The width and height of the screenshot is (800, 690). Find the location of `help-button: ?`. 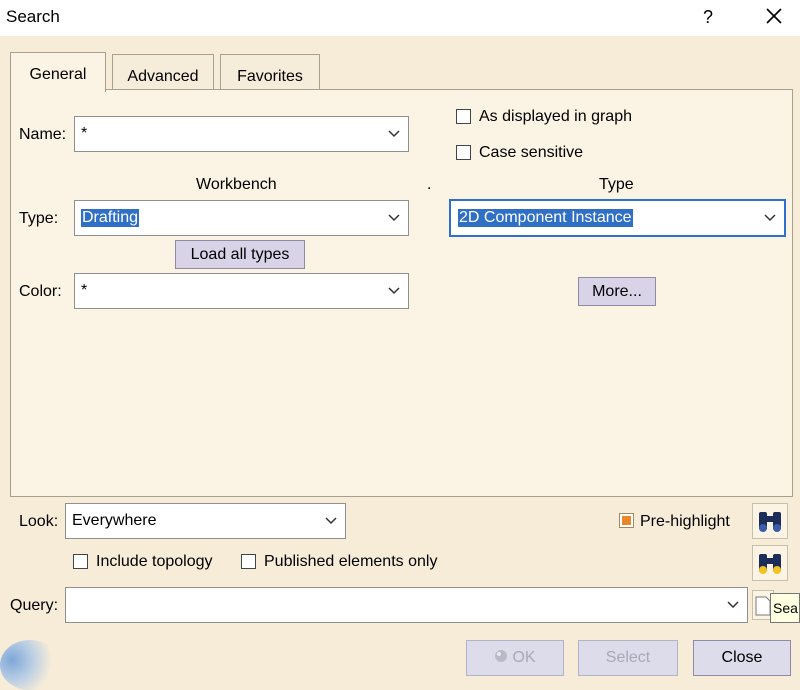

help-button: ? is located at coordinates (708, 17).